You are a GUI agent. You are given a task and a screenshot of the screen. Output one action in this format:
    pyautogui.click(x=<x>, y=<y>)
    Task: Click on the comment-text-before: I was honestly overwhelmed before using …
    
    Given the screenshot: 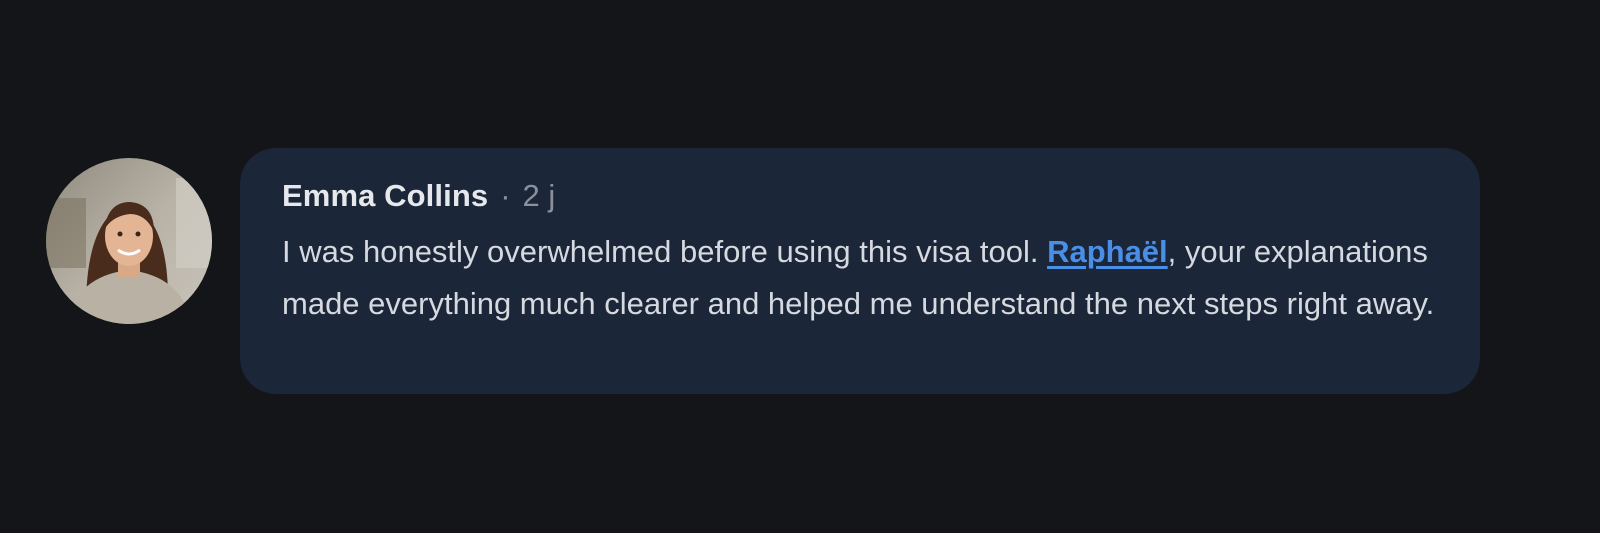 What is the action you would take?
    pyautogui.click(x=665, y=251)
    